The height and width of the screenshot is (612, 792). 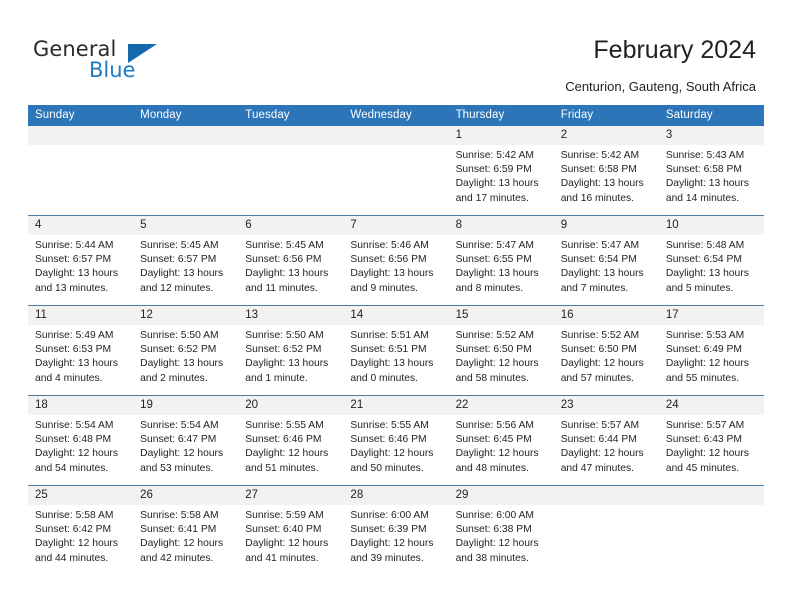 What do you see at coordinates (492, 468) in the screenshot?
I see `day-daylight-line-text: and 48 minutes.` at bounding box center [492, 468].